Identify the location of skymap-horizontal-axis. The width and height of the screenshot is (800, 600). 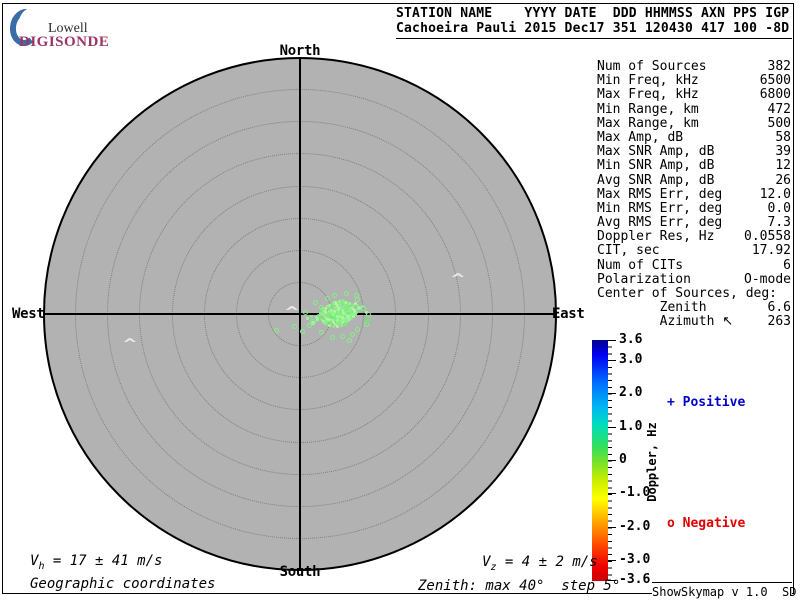
(300, 314).